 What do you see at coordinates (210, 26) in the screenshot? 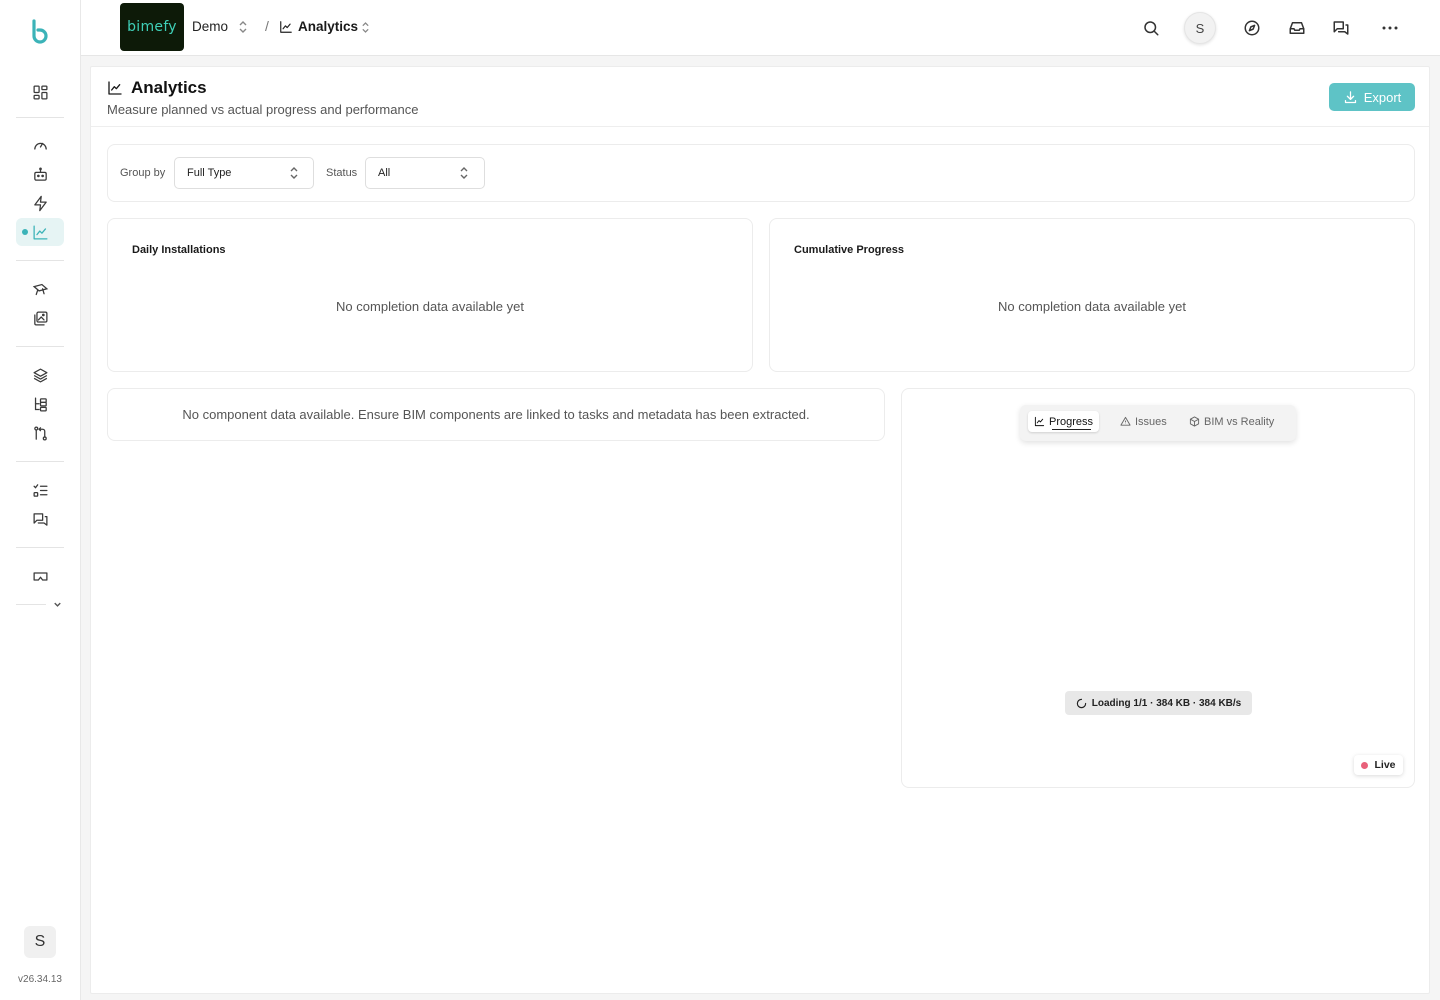
I see `project-name: Demo` at bounding box center [210, 26].